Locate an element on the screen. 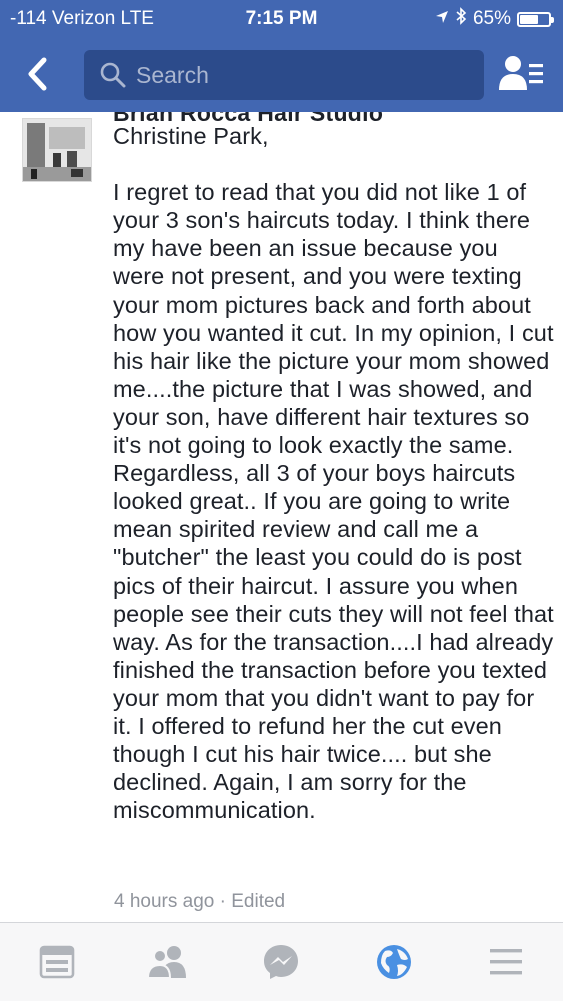  location-arrow-icon is located at coordinates (442, 19).